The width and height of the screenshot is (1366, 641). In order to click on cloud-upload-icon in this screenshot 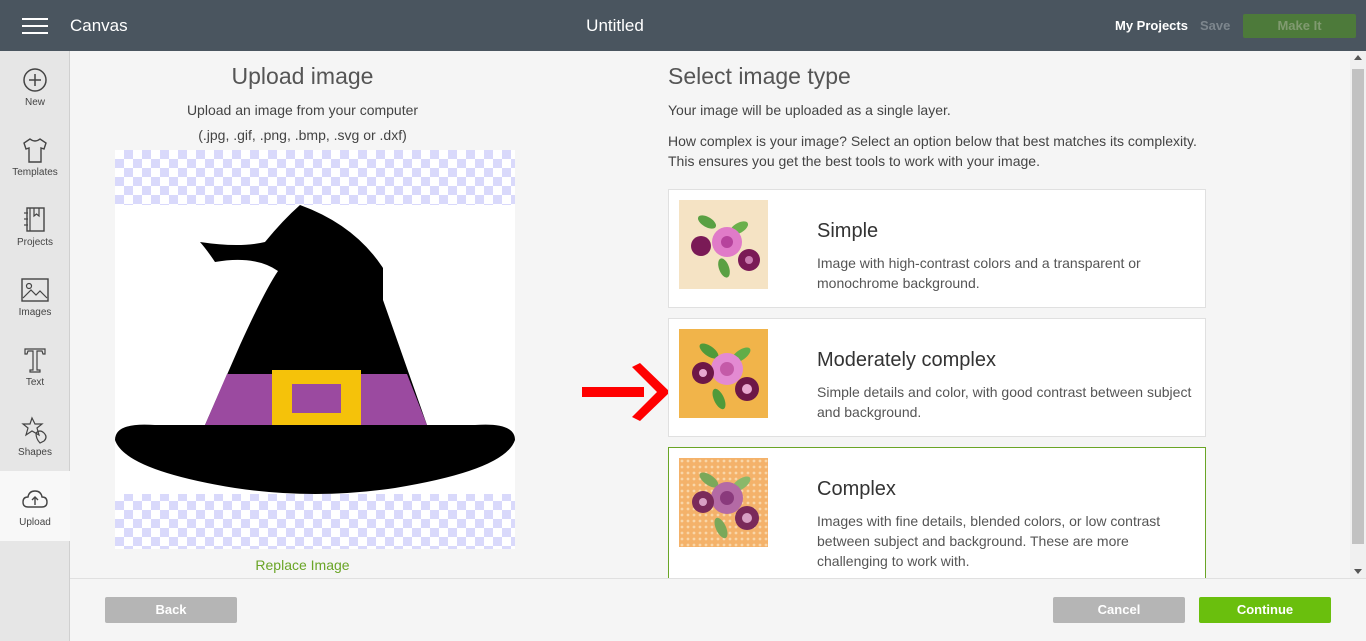, I will do `click(35, 500)`.